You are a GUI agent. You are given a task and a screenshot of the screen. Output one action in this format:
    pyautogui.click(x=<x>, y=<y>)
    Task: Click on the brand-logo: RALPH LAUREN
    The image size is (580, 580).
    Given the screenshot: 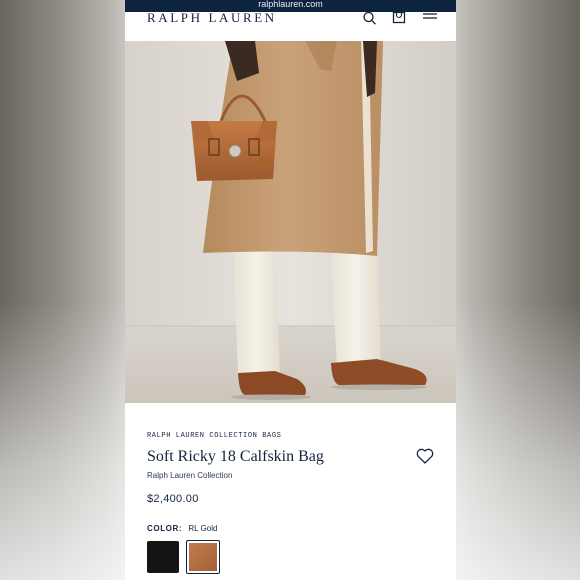 What is the action you would take?
    pyautogui.click(x=212, y=18)
    